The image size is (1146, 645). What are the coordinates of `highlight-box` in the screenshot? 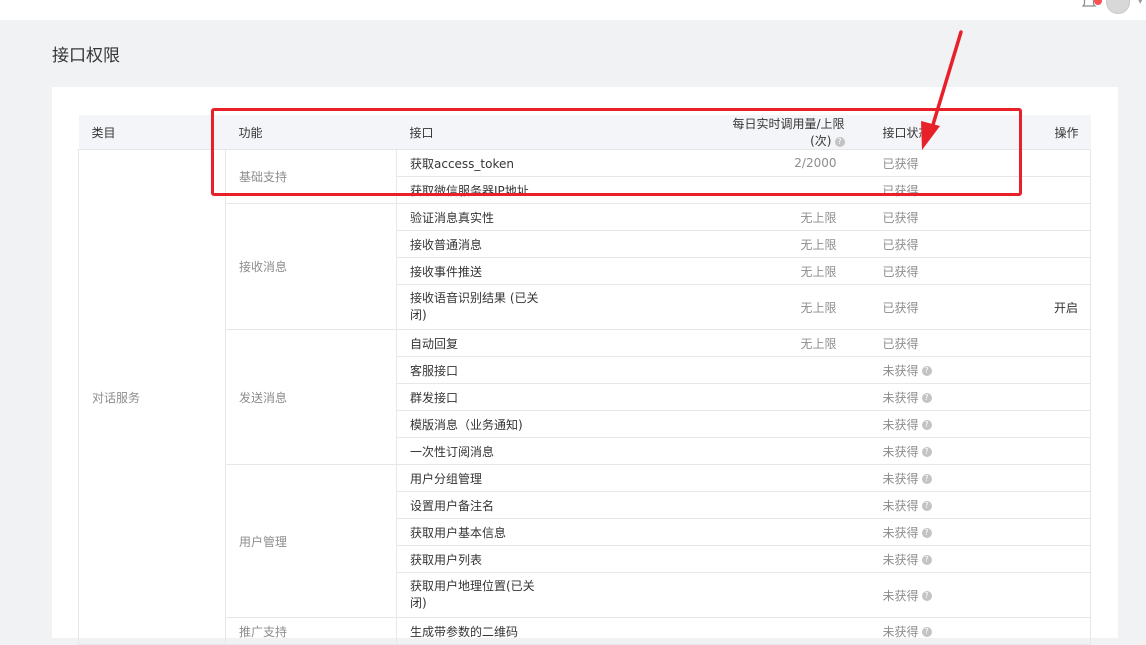 It's located at (616, 152).